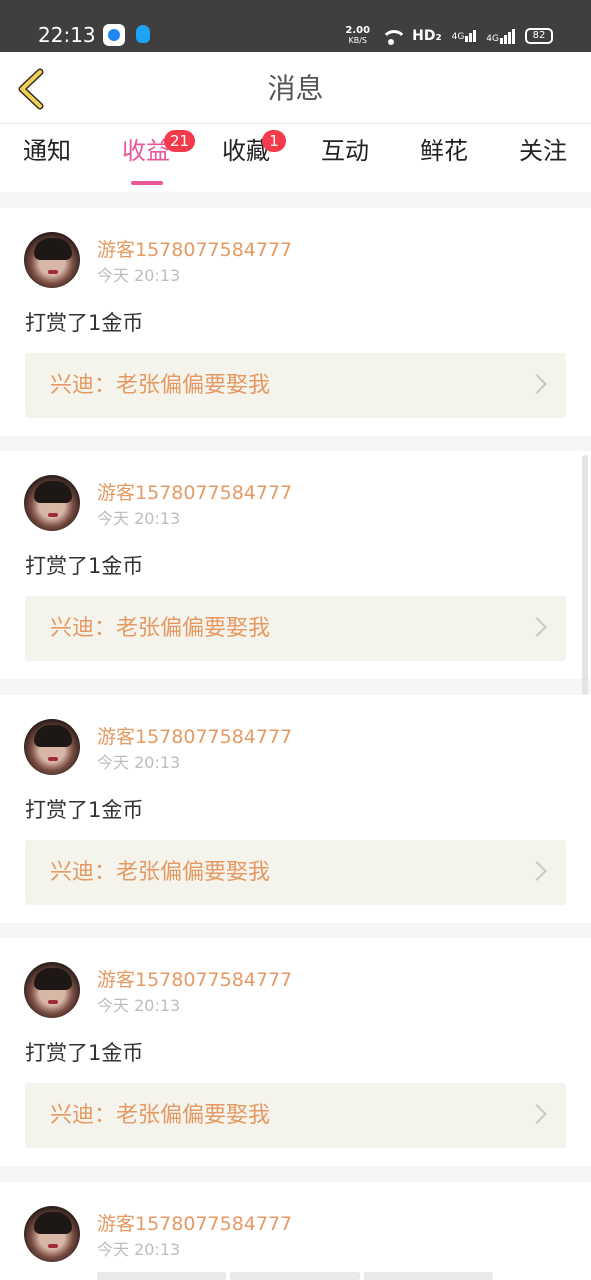  Describe the element at coordinates (500, 36) in the screenshot. I see `signal-2-icon: 4G` at that location.